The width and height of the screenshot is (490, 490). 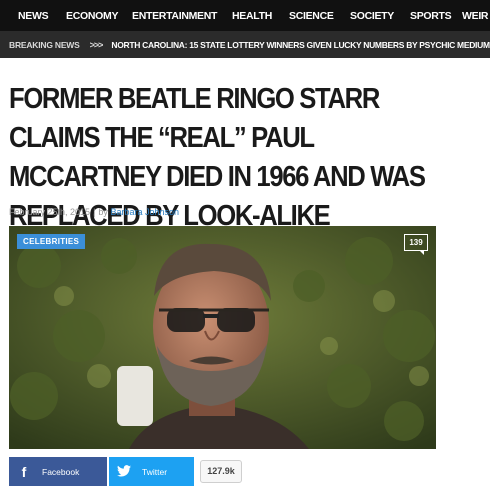 What do you see at coordinates (24, 471) in the screenshot?
I see `facebook-icon: f` at bounding box center [24, 471].